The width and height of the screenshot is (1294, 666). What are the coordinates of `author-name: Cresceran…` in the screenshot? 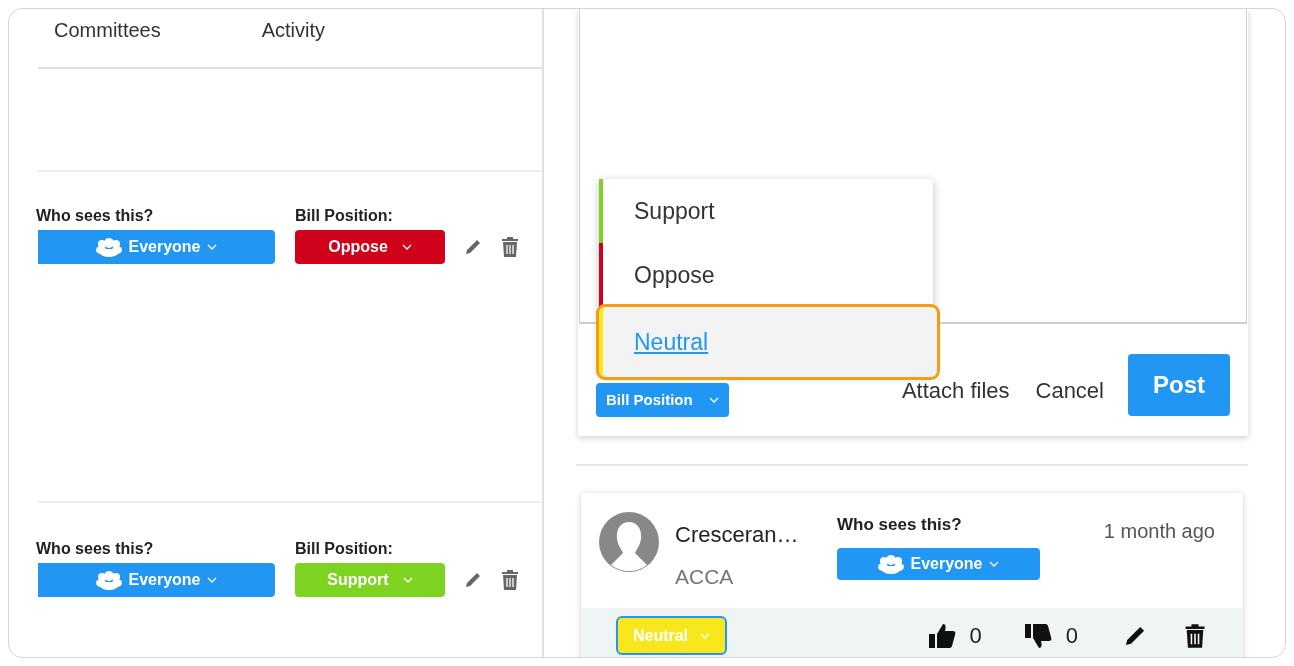 It's located at (737, 535).